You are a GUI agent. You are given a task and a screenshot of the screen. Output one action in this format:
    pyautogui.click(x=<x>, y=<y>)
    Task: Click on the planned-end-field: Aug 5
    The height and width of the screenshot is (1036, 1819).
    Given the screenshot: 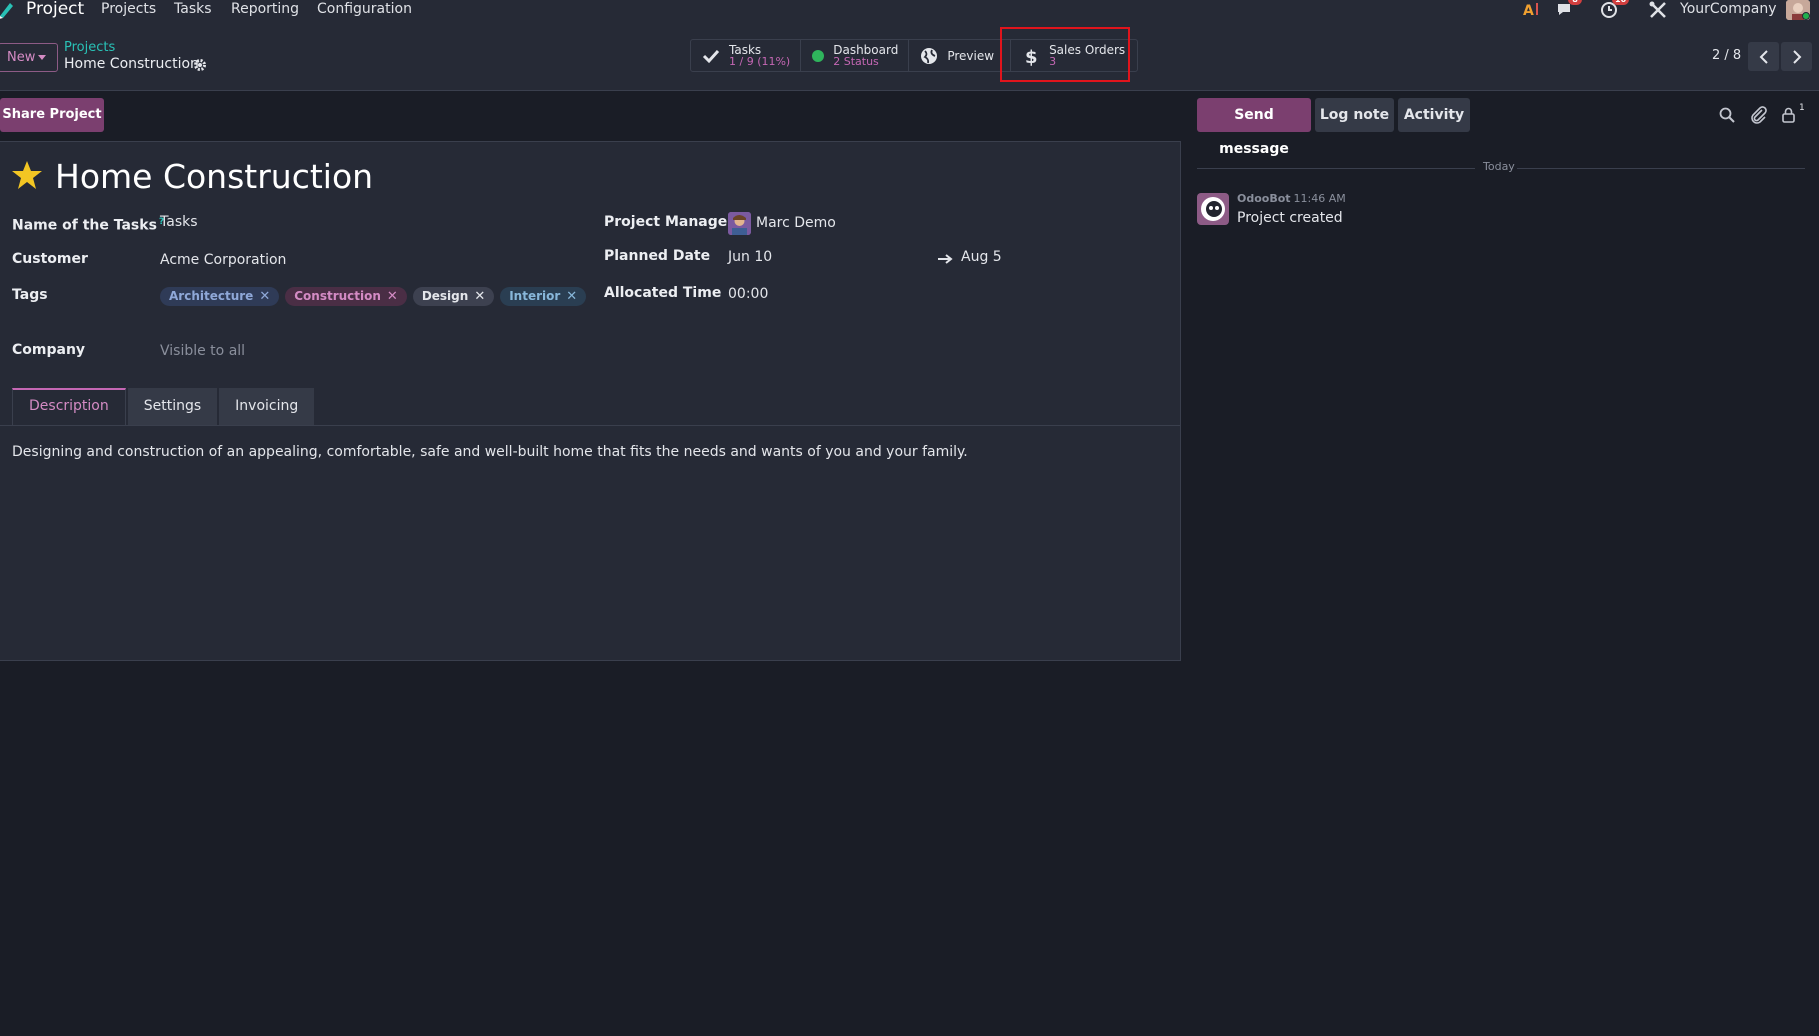 What is the action you would take?
    pyautogui.click(x=981, y=257)
    